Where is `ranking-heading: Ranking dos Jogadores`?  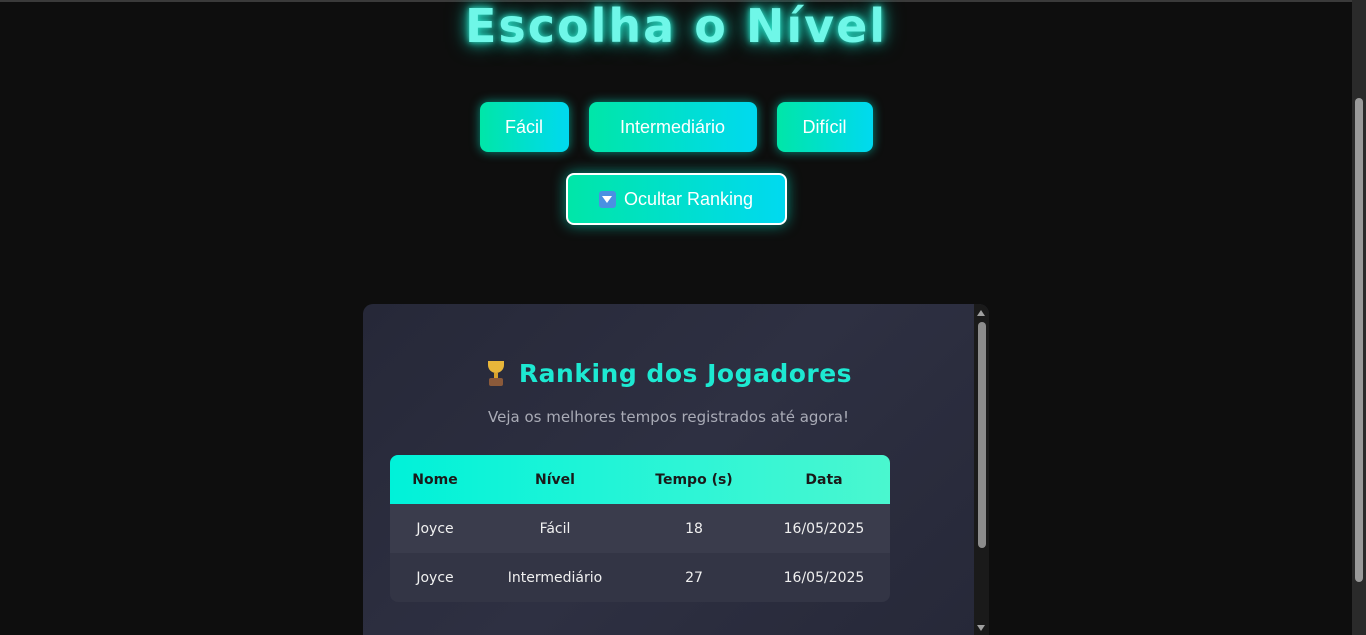
ranking-heading: Ranking dos Jogadores is located at coordinates (668, 373).